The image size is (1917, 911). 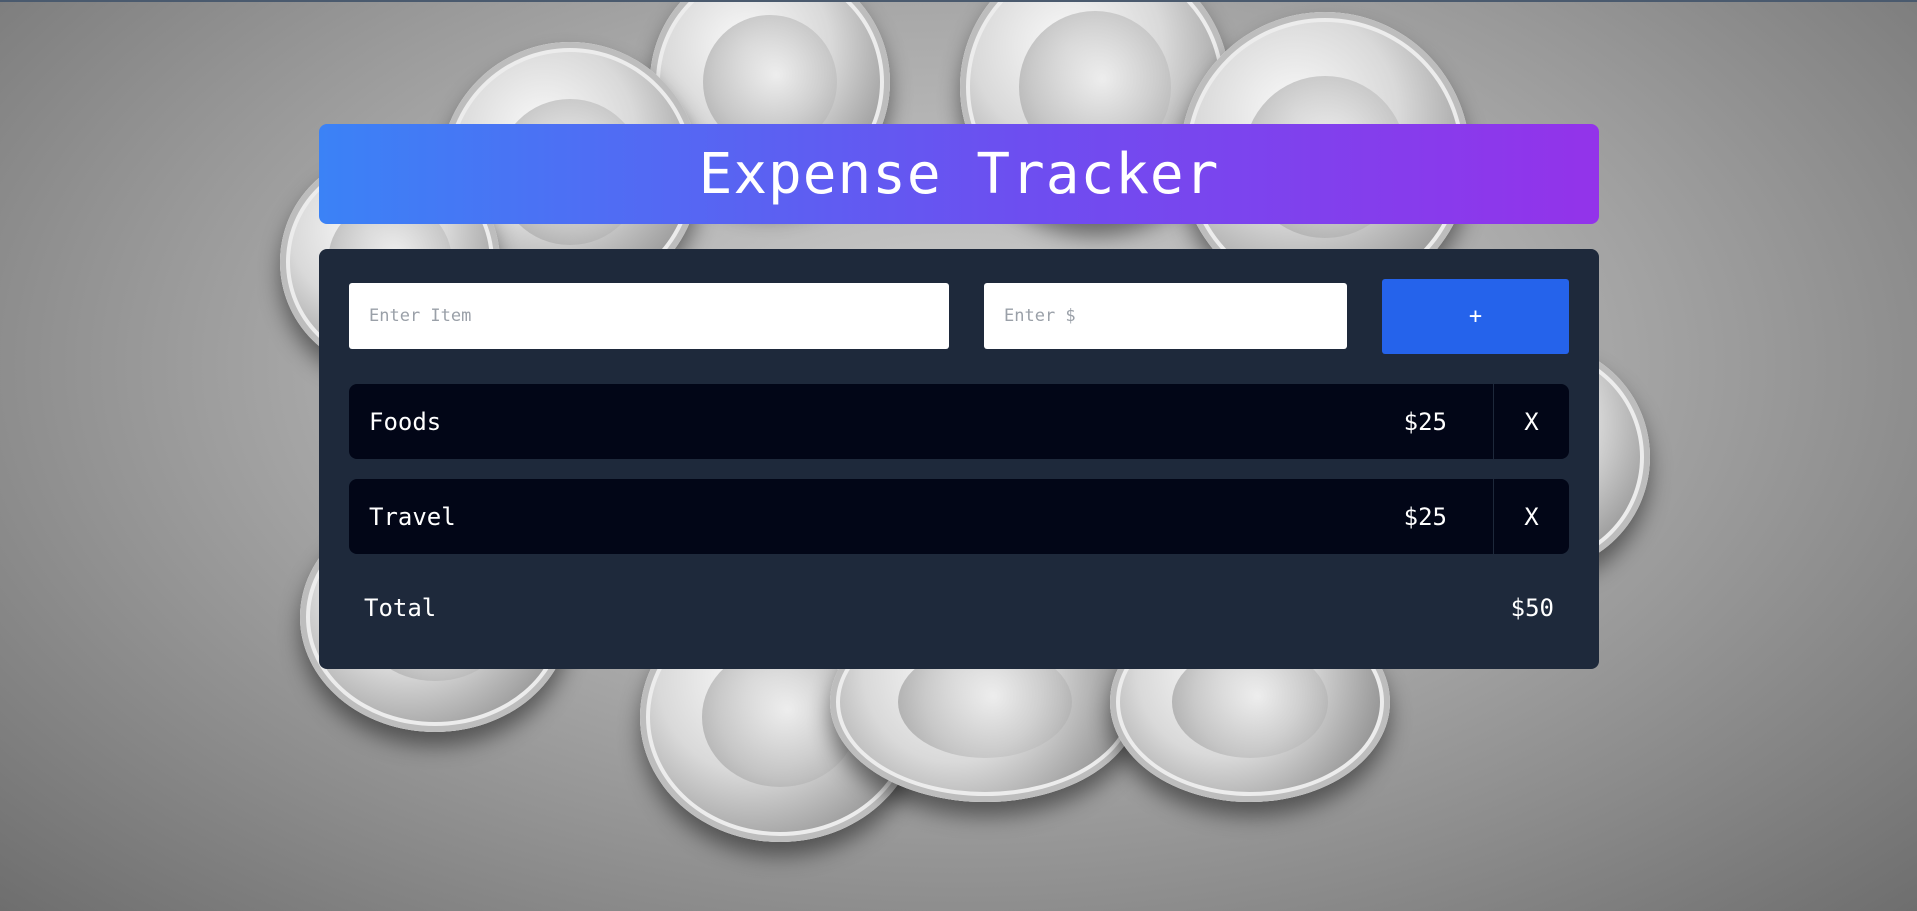 What do you see at coordinates (1475, 316) in the screenshot?
I see `add-expense-button: +` at bounding box center [1475, 316].